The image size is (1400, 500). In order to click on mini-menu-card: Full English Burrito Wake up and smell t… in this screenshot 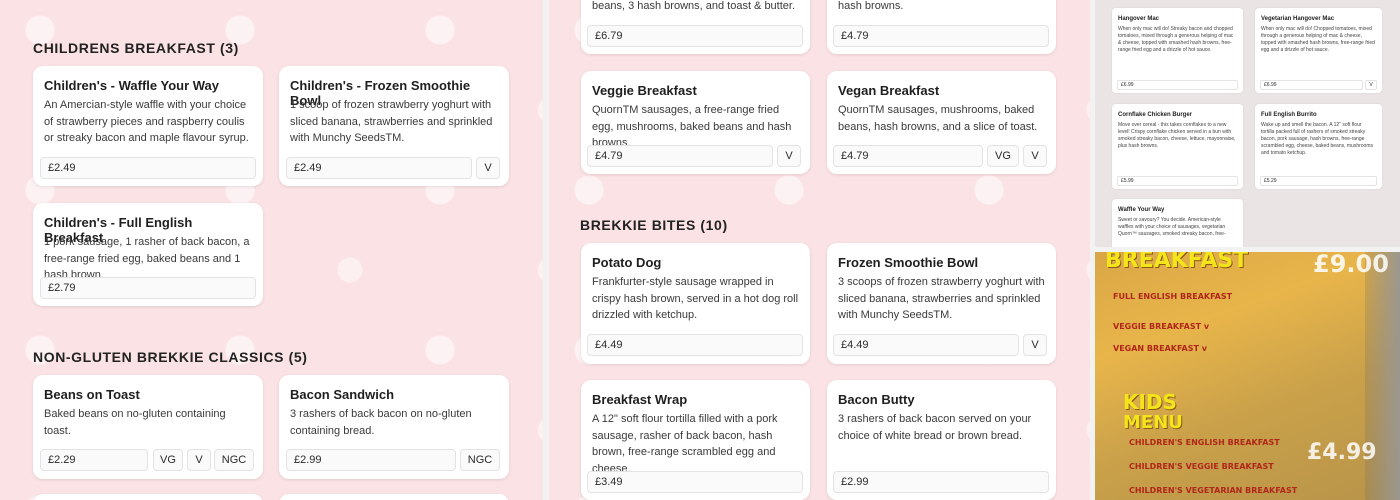, I will do `click(1318, 146)`.